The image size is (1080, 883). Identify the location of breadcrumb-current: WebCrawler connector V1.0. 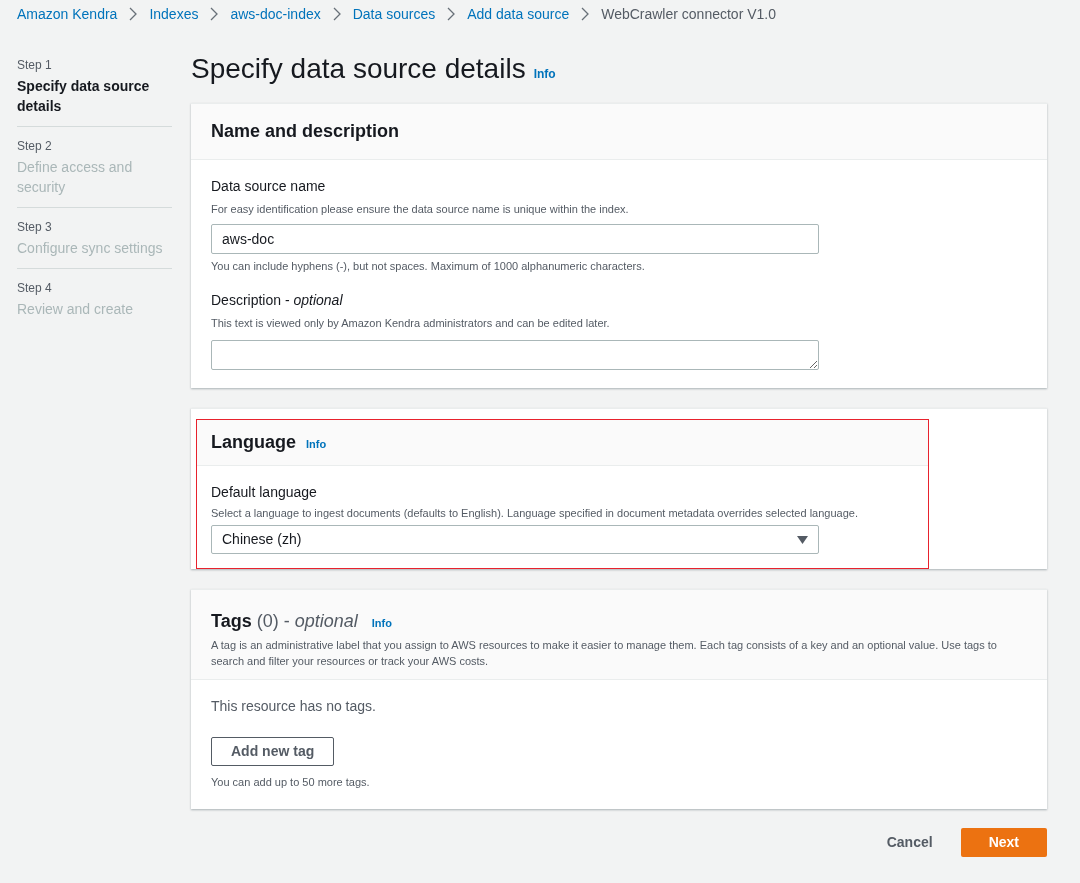
(688, 14).